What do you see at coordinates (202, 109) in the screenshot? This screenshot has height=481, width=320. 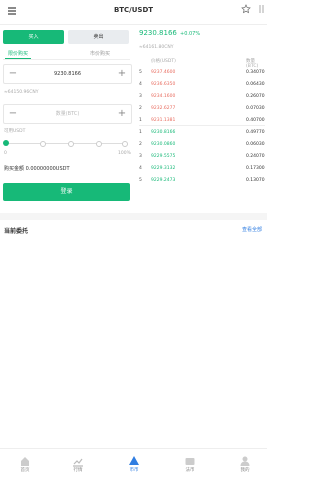 I see `orderbook-row: 2 9232.6277 0.07030` at bounding box center [202, 109].